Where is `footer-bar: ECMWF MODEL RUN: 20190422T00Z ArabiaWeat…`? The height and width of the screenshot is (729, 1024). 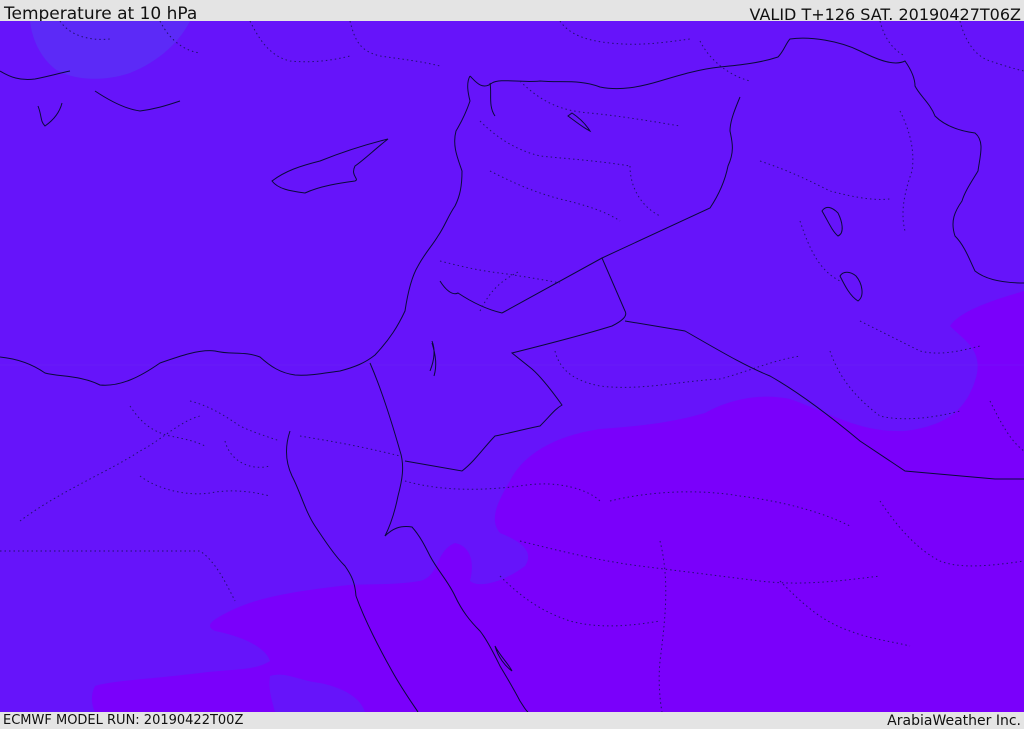
footer-bar: ECMWF MODEL RUN: 20190422T00Z ArabiaWeat… is located at coordinates (512, 720).